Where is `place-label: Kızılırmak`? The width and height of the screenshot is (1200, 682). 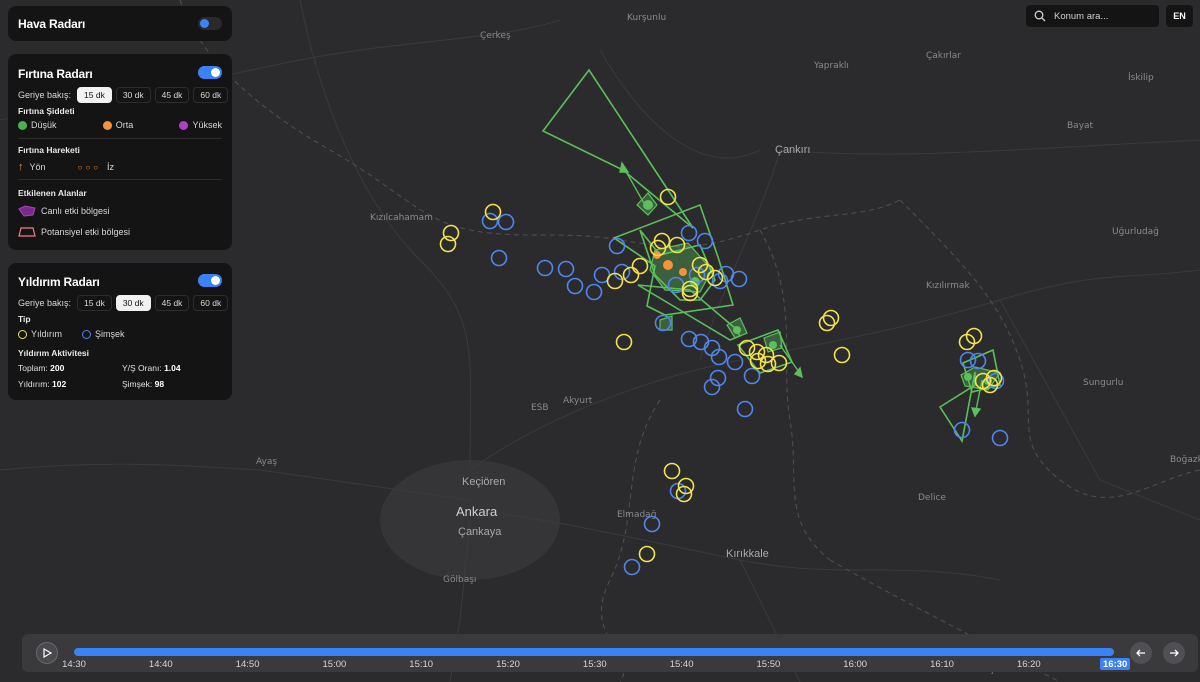 place-label: Kızılırmak is located at coordinates (948, 286).